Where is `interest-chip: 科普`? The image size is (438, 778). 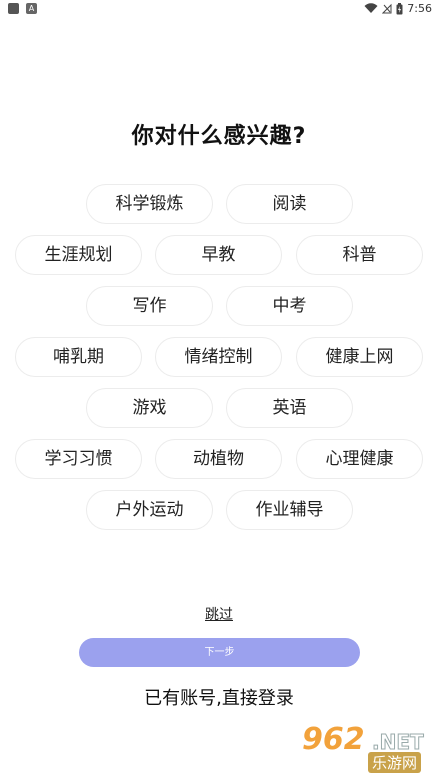 interest-chip: 科普 is located at coordinates (359, 255).